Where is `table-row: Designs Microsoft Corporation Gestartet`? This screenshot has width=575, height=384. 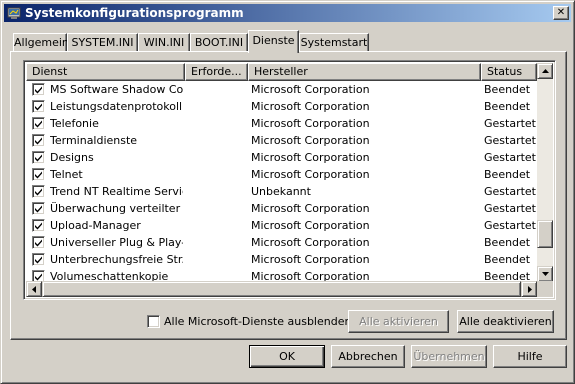
table-row: Designs Microsoft Corporation Gestartet is located at coordinates (281, 157).